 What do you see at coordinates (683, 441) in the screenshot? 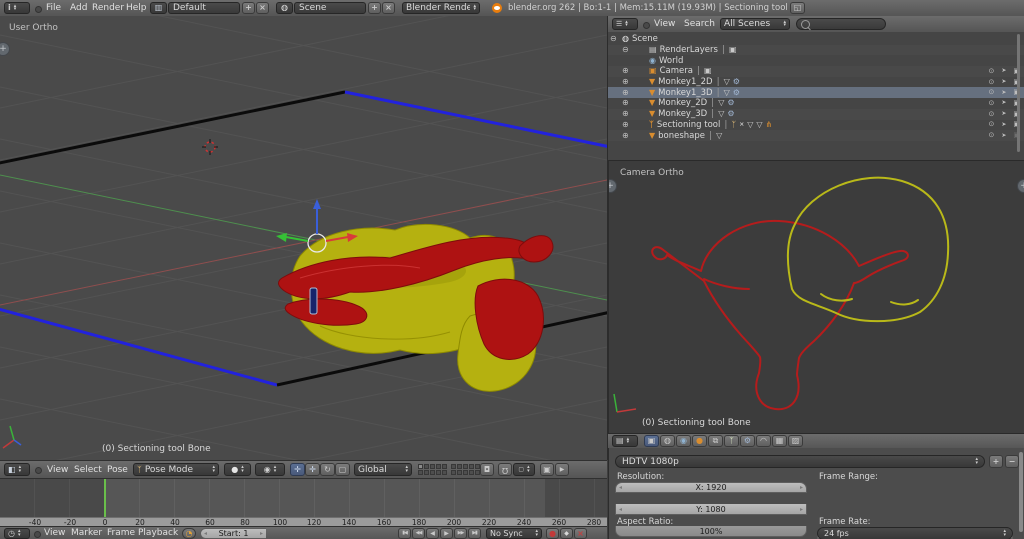
I see `tab-world` at bounding box center [683, 441].